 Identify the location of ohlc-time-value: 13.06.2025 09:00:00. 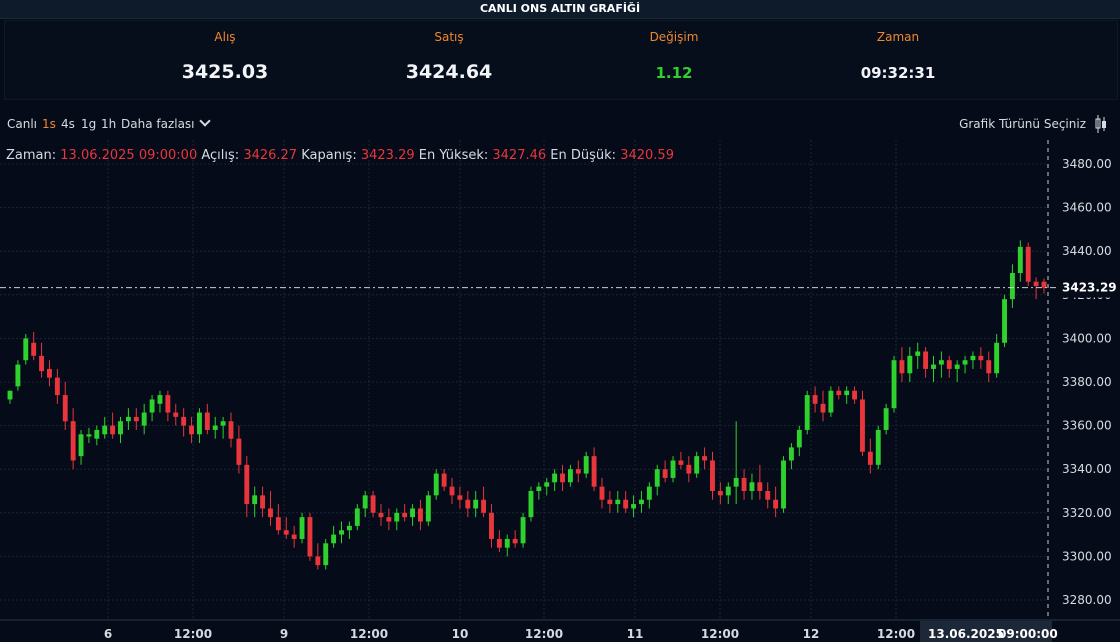
(129, 155).